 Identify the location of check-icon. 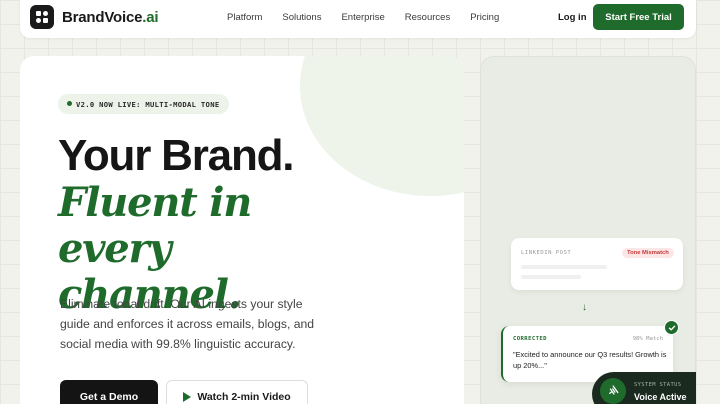
(671, 327).